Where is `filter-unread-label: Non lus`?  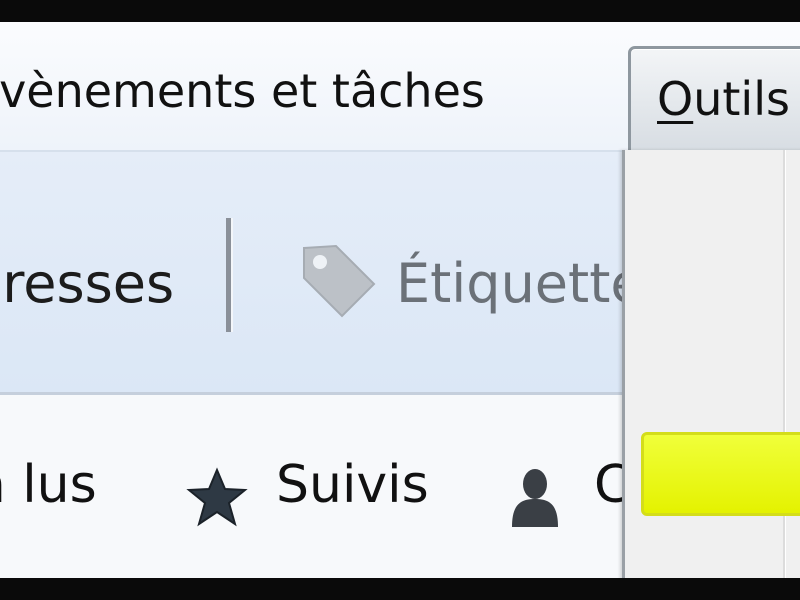
filter-unread-label: Non lus is located at coordinates (48, 485).